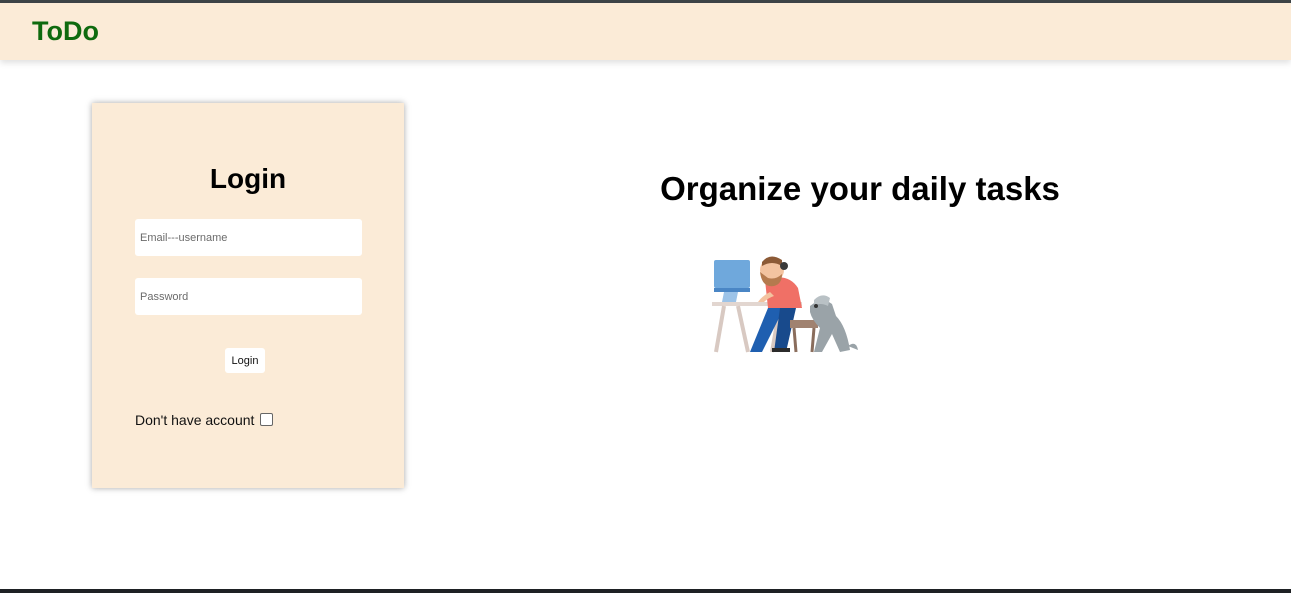 The image size is (1291, 593). What do you see at coordinates (248, 237) in the screenshot?
I see `email-field` at bounding box center [248, 237].